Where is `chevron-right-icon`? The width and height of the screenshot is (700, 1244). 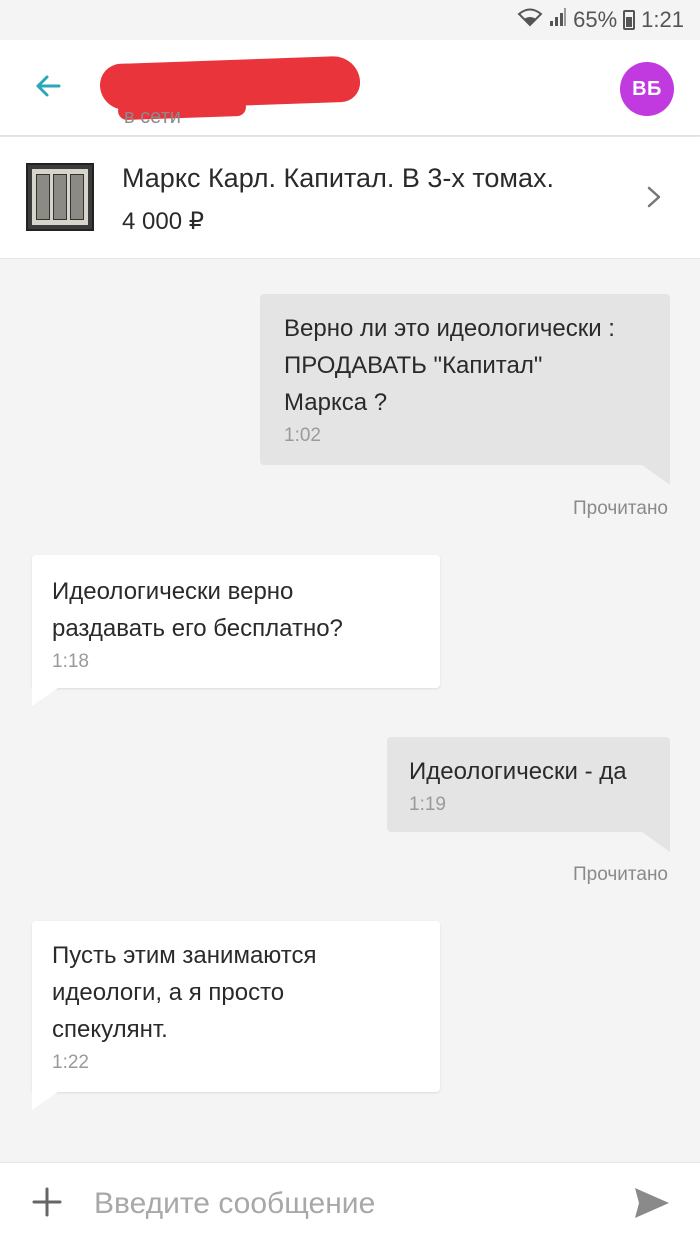
chevron-right-icon is located at coordinates (654, 197).